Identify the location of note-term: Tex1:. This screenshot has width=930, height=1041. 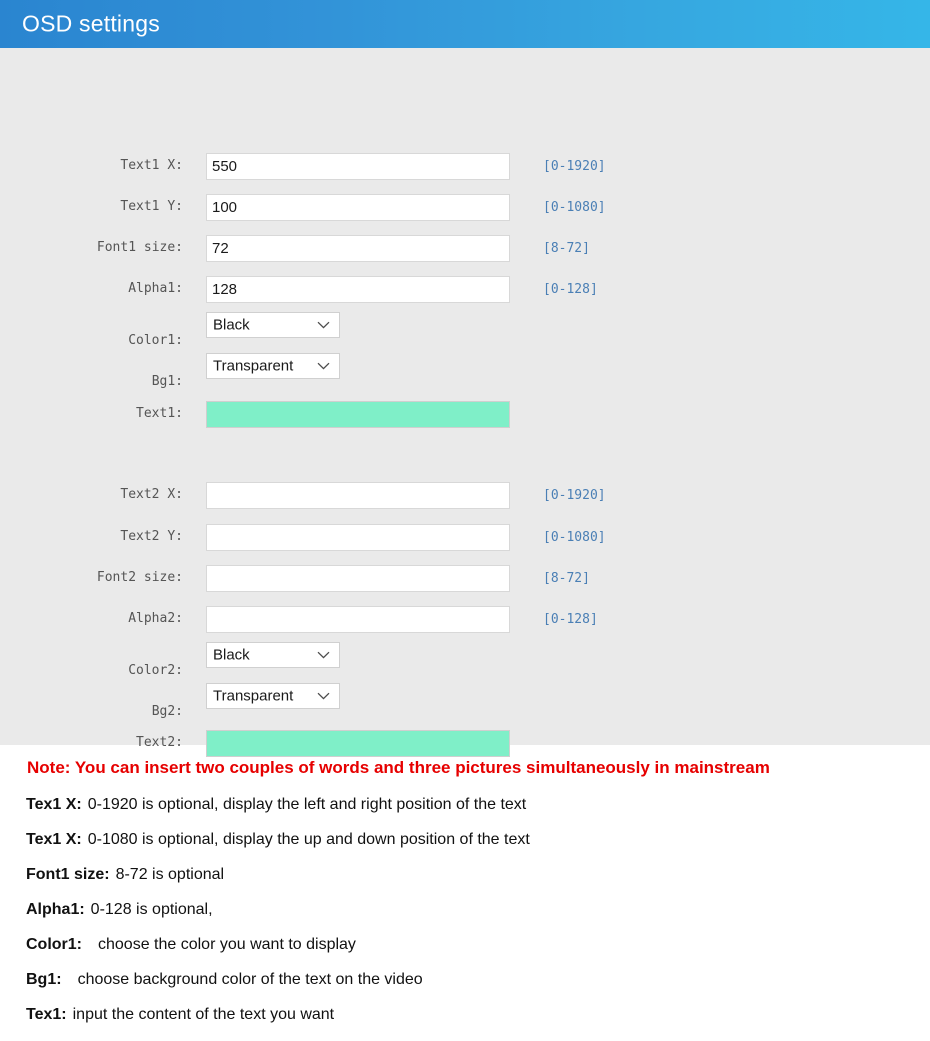
(46, 1014).